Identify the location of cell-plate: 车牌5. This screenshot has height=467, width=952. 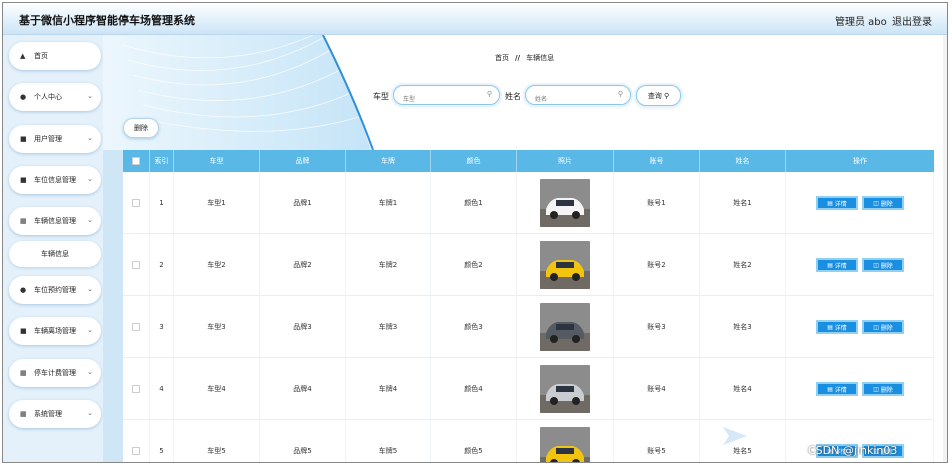
(388, 441).